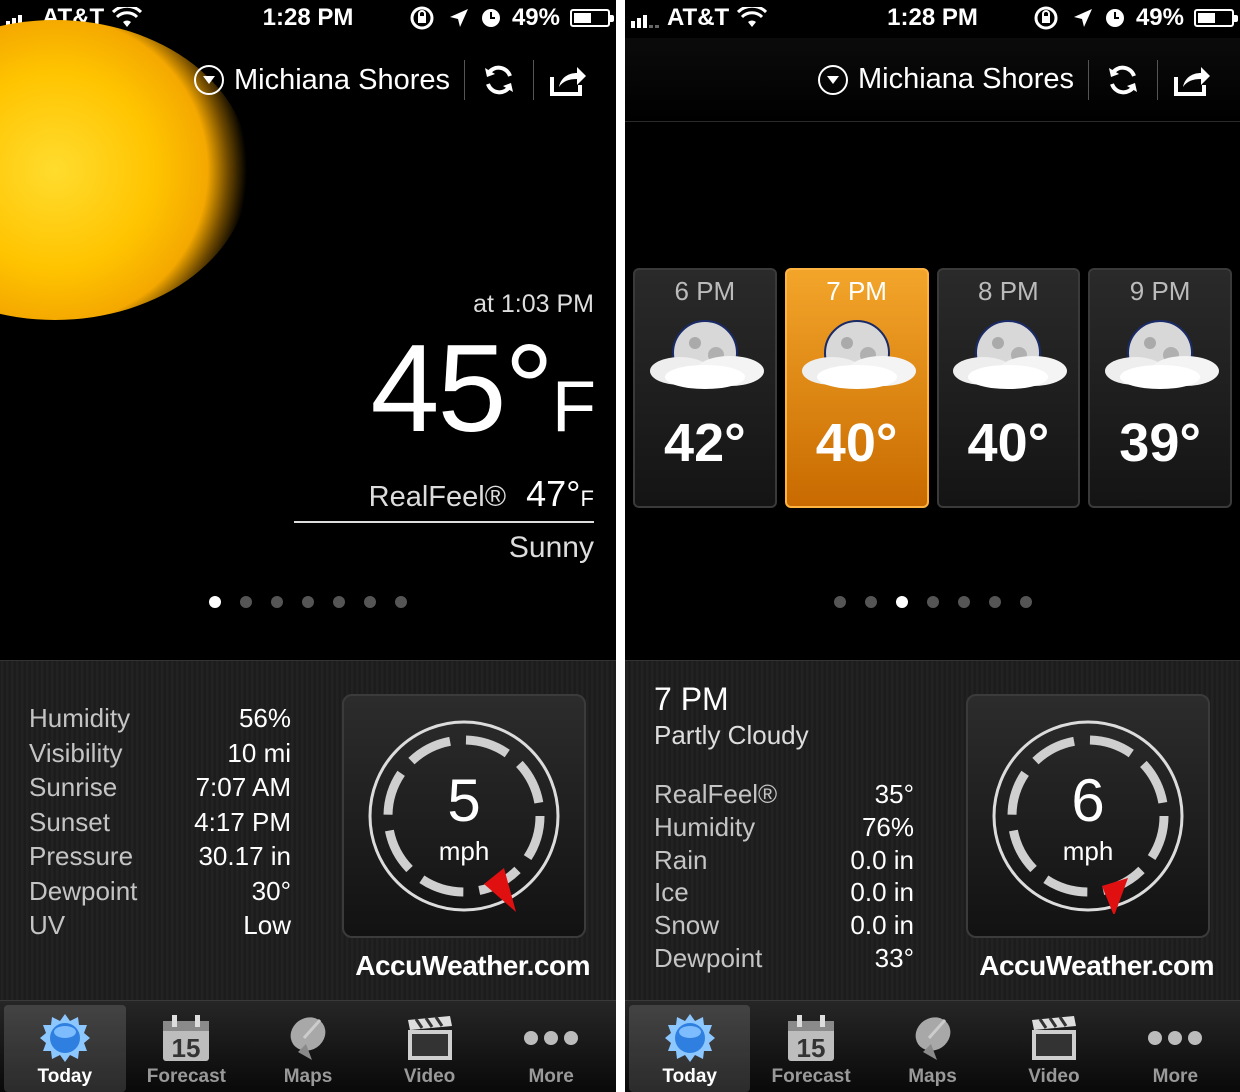 The image size is (1240, 1092). I want to click on condition-text: Sunny, so click(551, 547).